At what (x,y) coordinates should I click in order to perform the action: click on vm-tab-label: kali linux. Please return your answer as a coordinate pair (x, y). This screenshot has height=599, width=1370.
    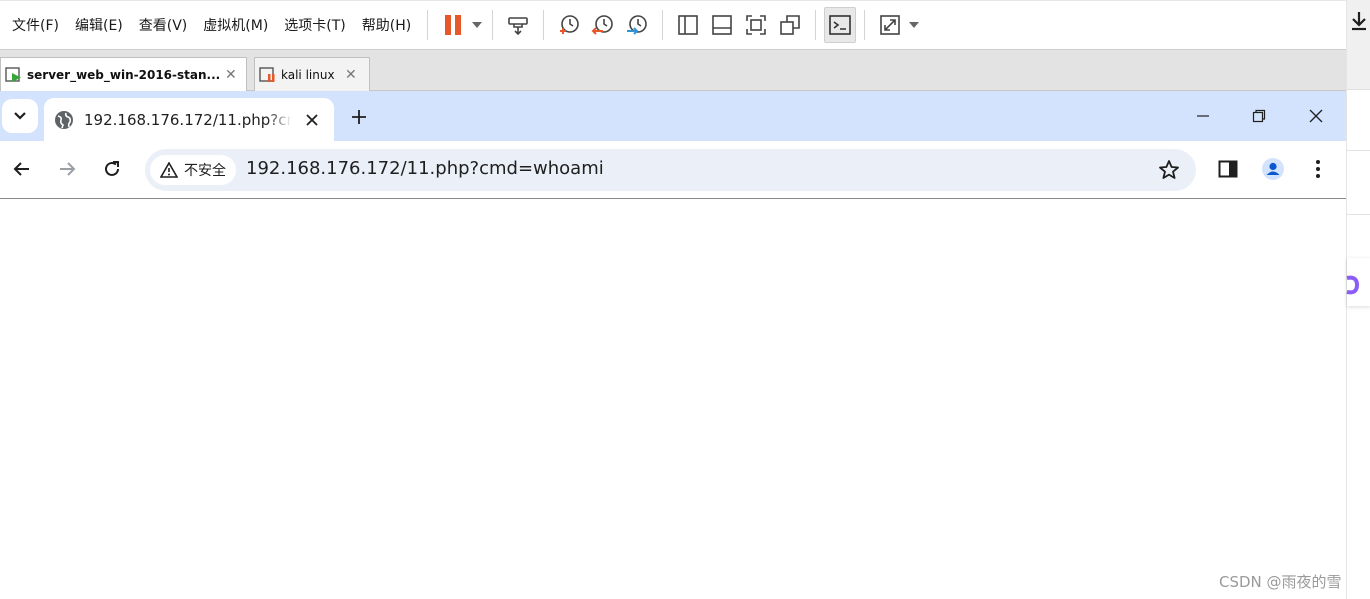
    Looking at the image, I should click on (308, 74).